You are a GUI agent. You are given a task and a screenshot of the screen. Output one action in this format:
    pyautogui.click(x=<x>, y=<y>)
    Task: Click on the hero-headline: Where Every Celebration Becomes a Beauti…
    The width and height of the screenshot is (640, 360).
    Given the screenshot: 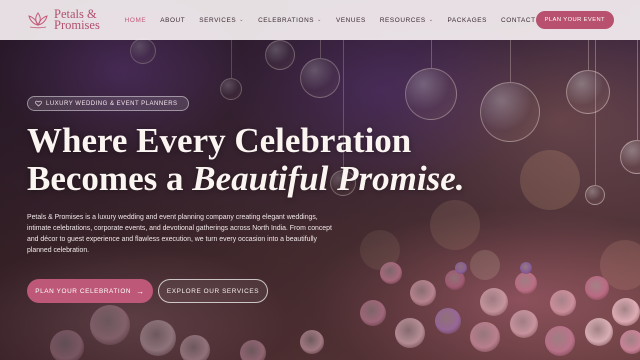 What is the action you would take?
    pyautogui.click(x=245, y=160)
    